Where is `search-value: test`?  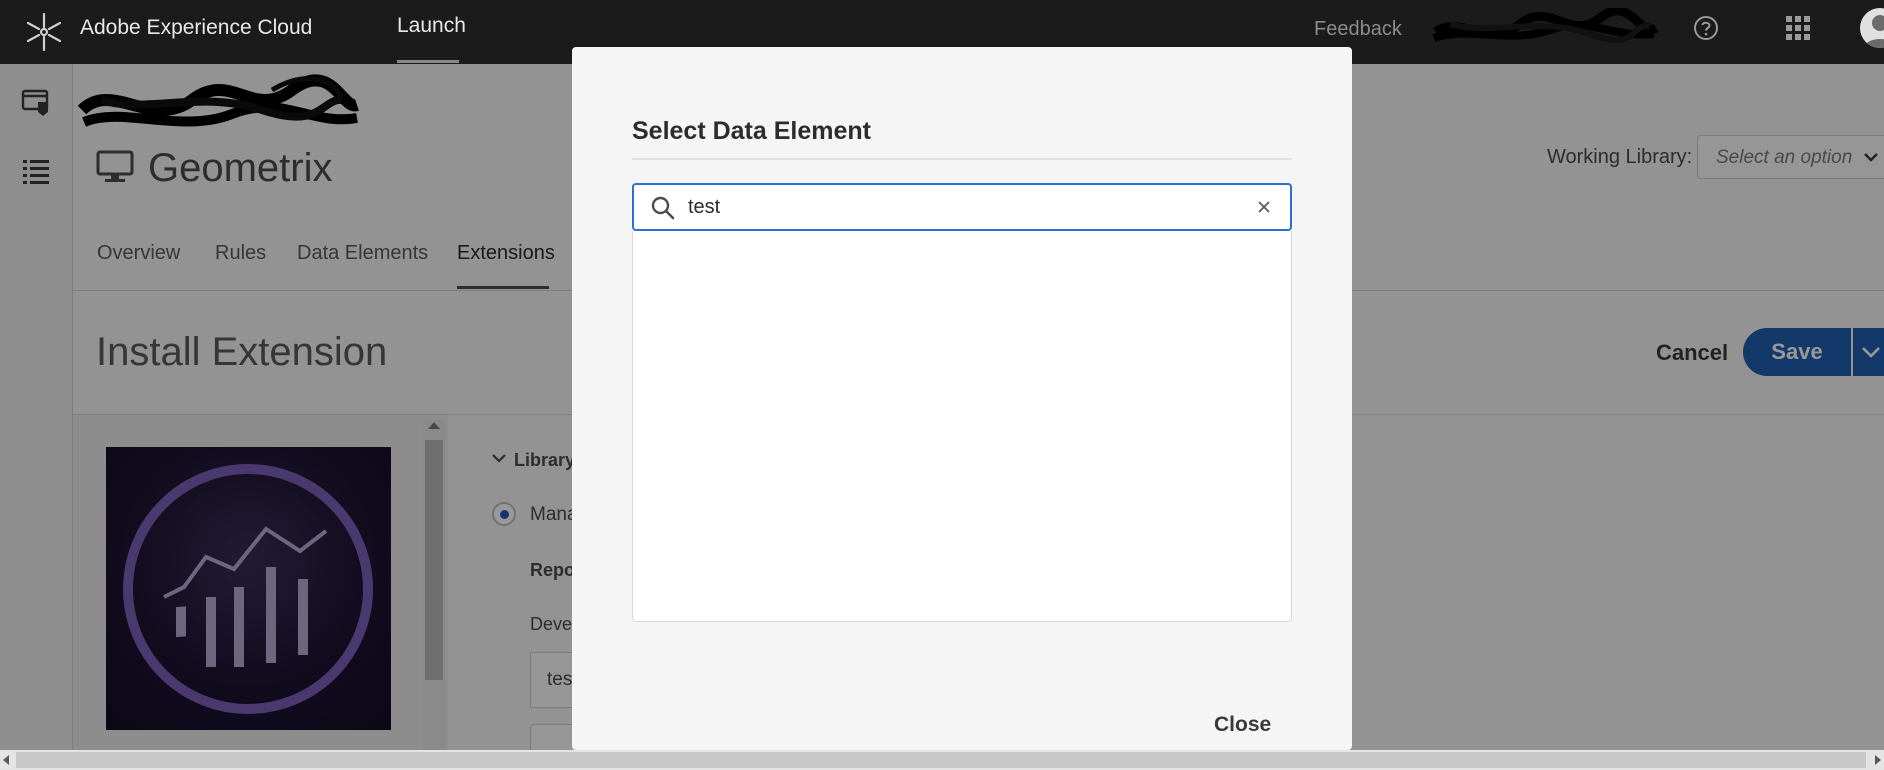 search-value: test is located at coordinates (704, 207).